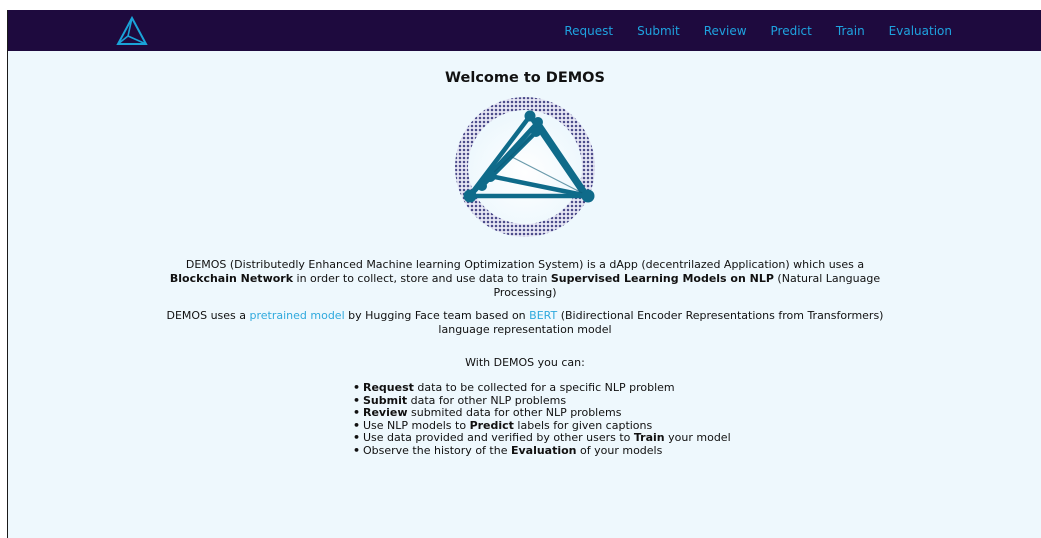  What do you see at coordinates (437, 450) in the screenshot?
I see `feature-pre: Observe the history of the` at bounding box center [437, 450].